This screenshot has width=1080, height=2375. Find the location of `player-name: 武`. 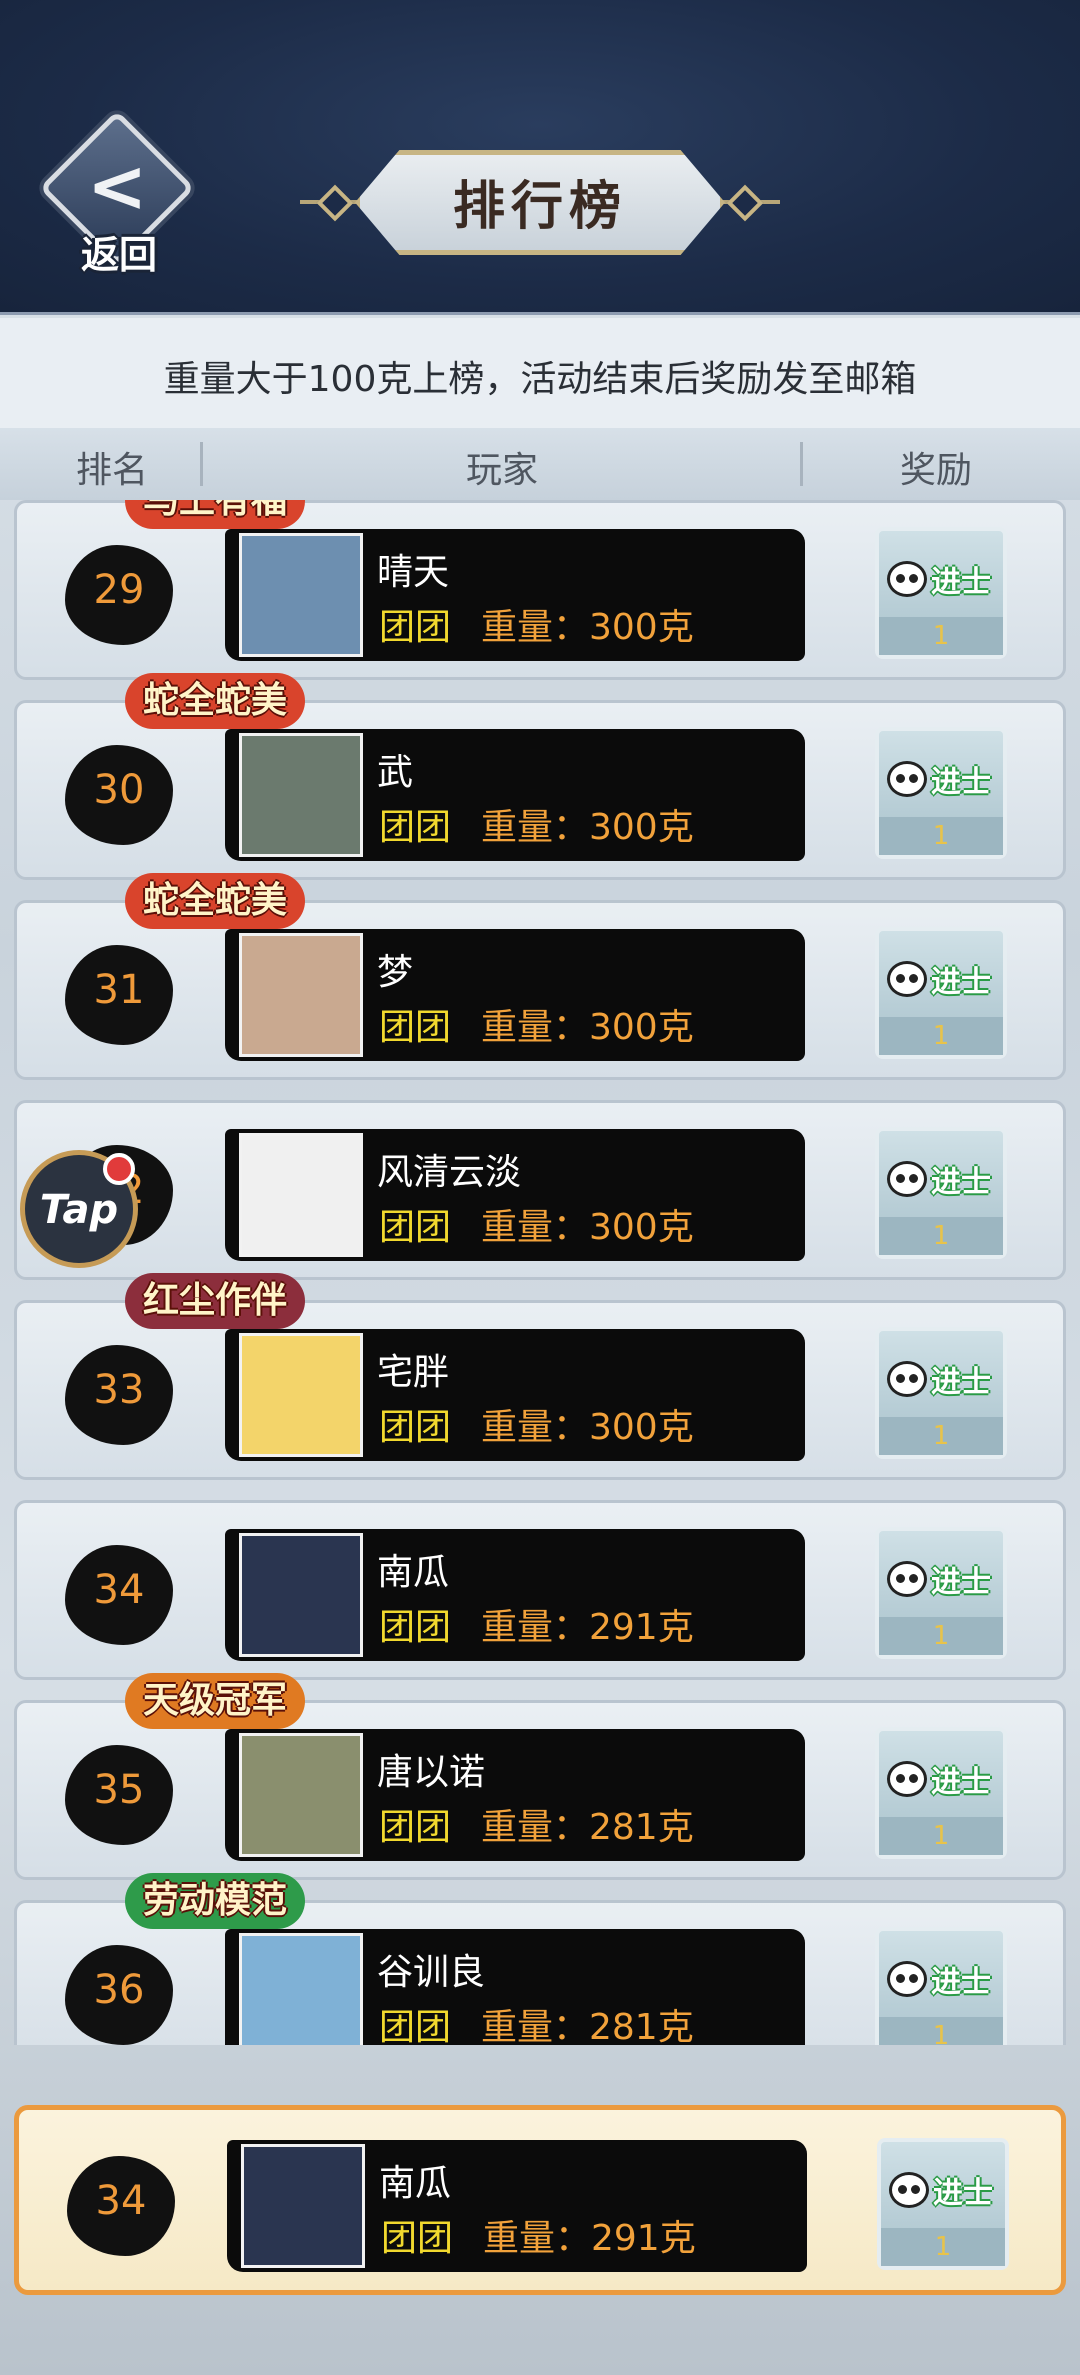

player-name: 武 is located at coordinates (395, 772).